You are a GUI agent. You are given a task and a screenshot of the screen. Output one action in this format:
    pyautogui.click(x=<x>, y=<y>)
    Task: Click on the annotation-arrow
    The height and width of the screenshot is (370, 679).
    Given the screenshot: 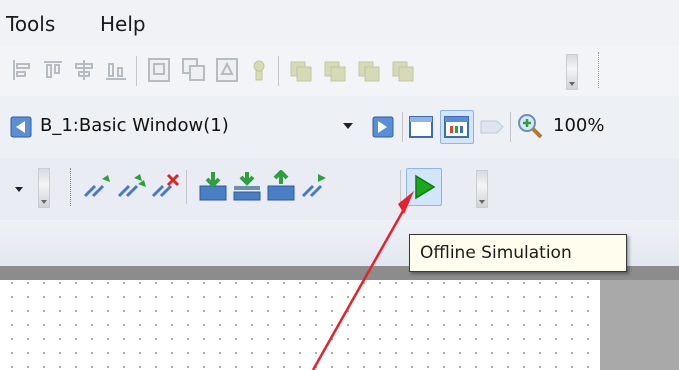 What is the action you would take?
    pyautogui.click(x=362, y=280)
    